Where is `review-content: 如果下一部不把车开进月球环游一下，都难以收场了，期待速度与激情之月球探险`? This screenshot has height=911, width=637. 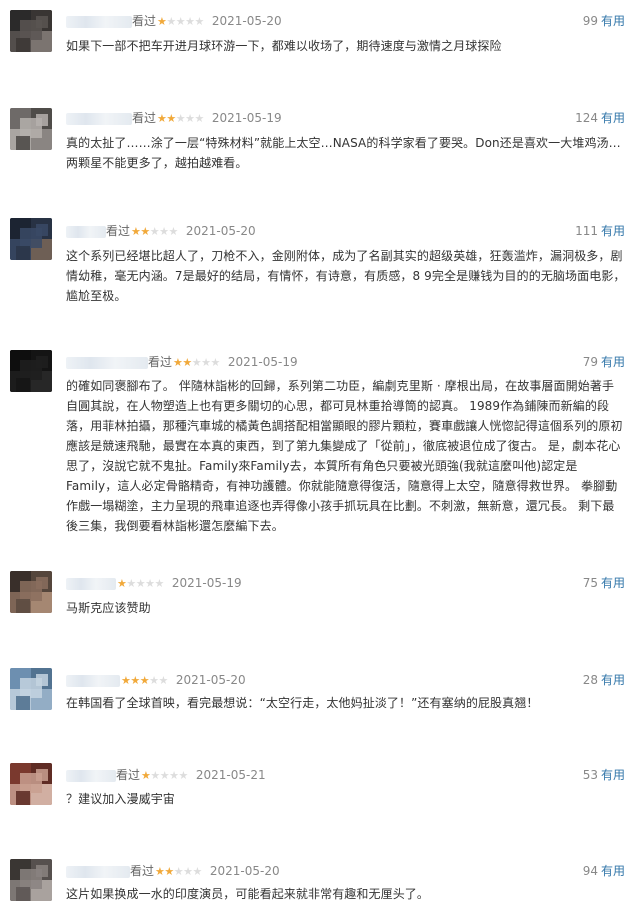
review-content: 如果下一部不把车开进月球环游一下，都难以收场了，期待速度与激情之月球探险 is located at coordinates (284, 46).